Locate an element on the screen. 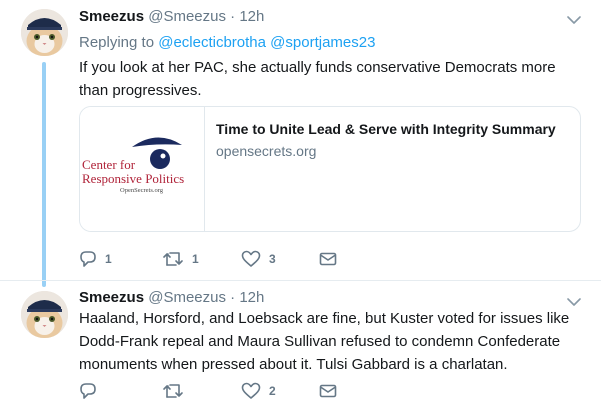 This screenshot has width=601, height=407. retweet-button is located at coordinates (177, 391).